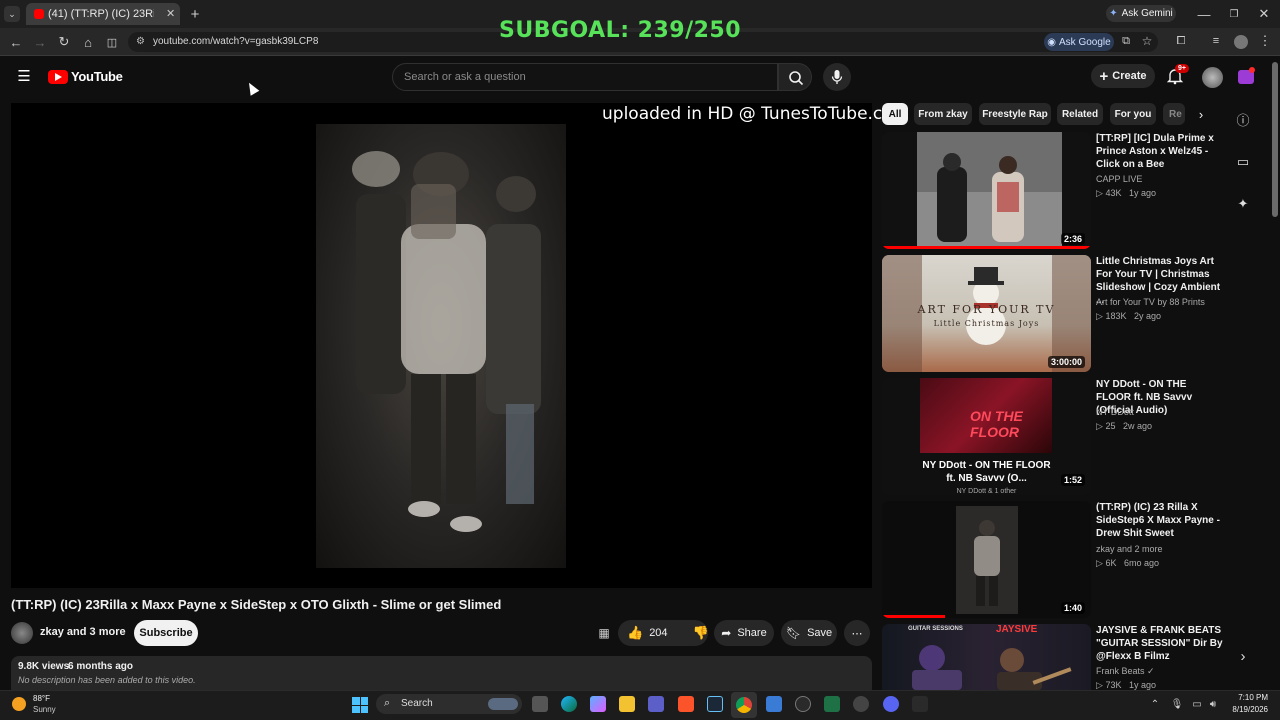 This screenshot has height=720, width=1280. What do you see at coordinates (920, 704) in the screenshot?
I see `epic-games-icon` at bounding box center [920, 704].